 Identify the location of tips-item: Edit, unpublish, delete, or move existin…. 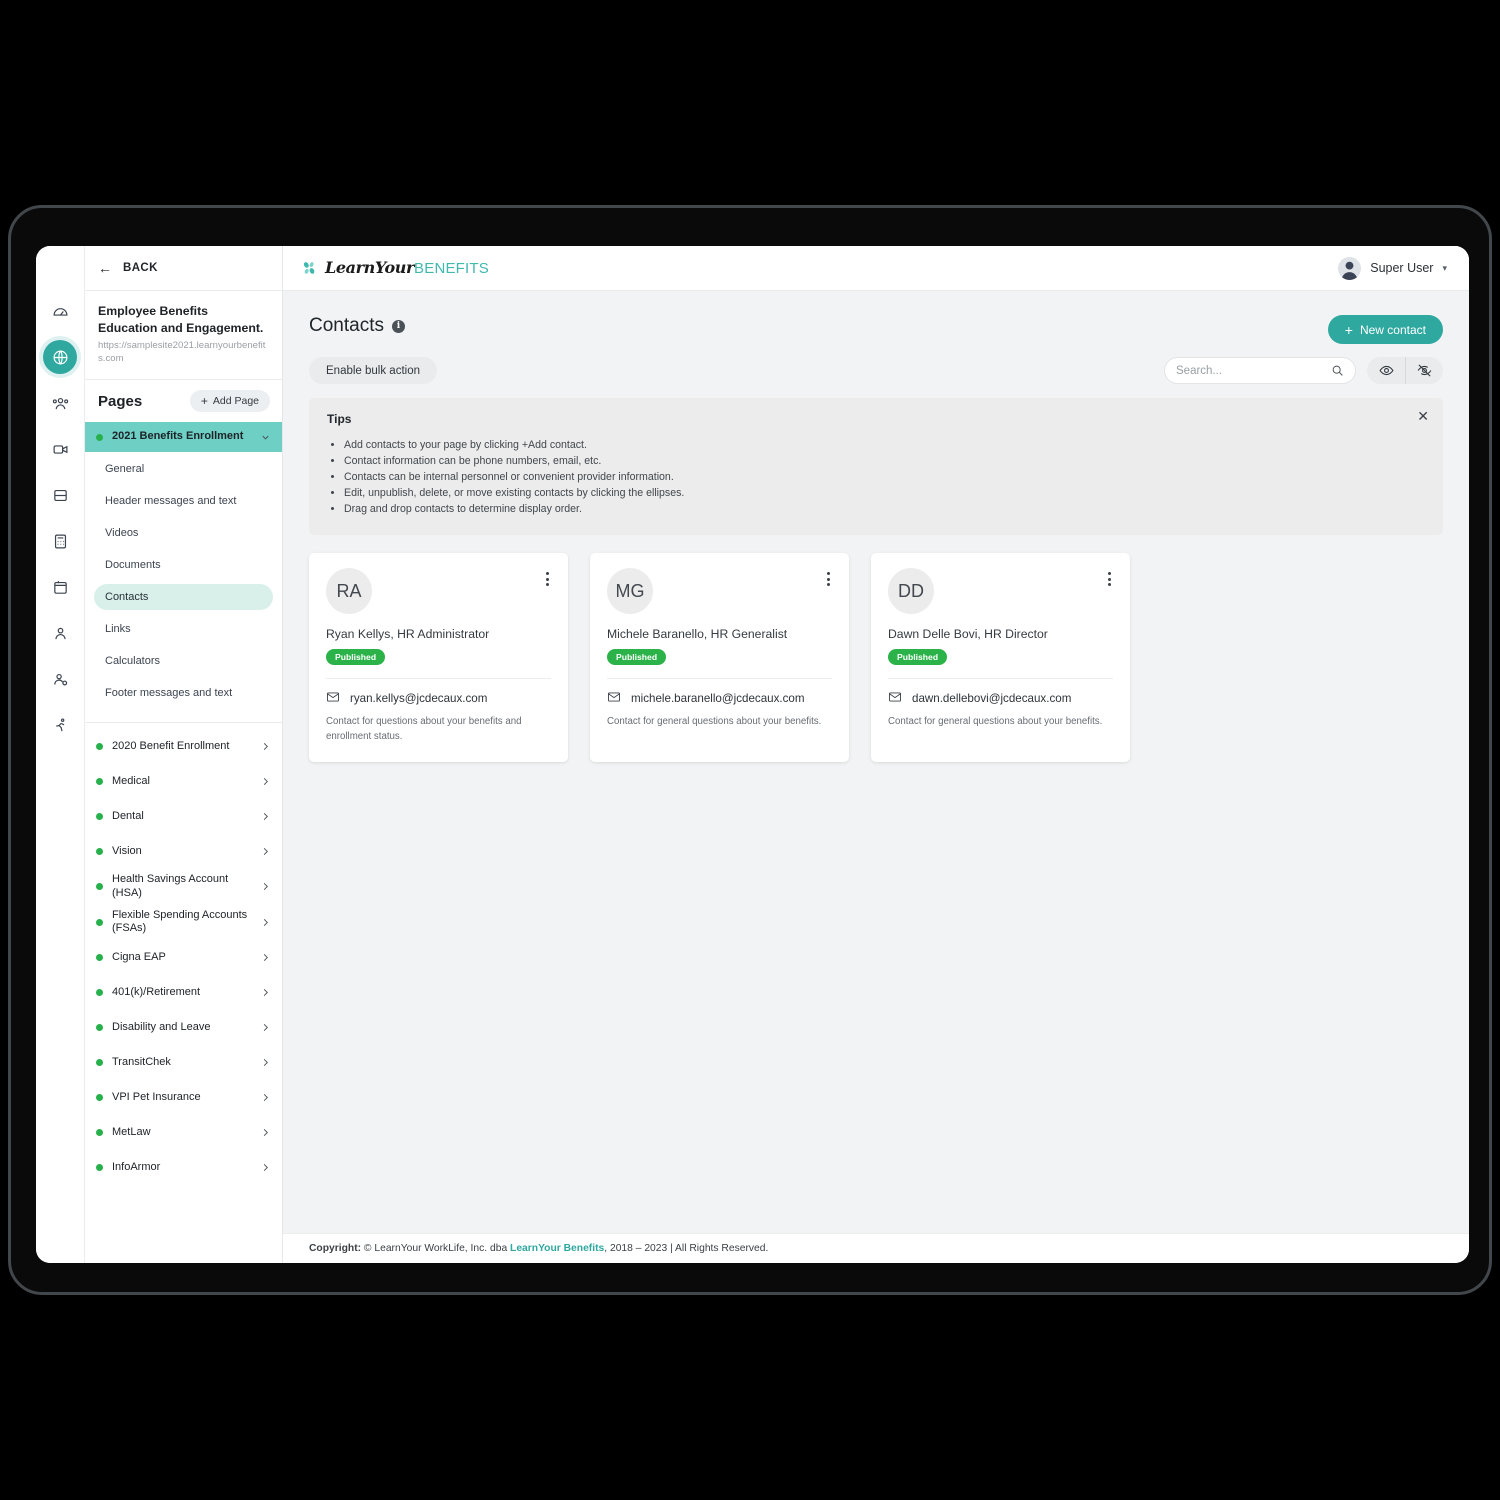
(884, 493).